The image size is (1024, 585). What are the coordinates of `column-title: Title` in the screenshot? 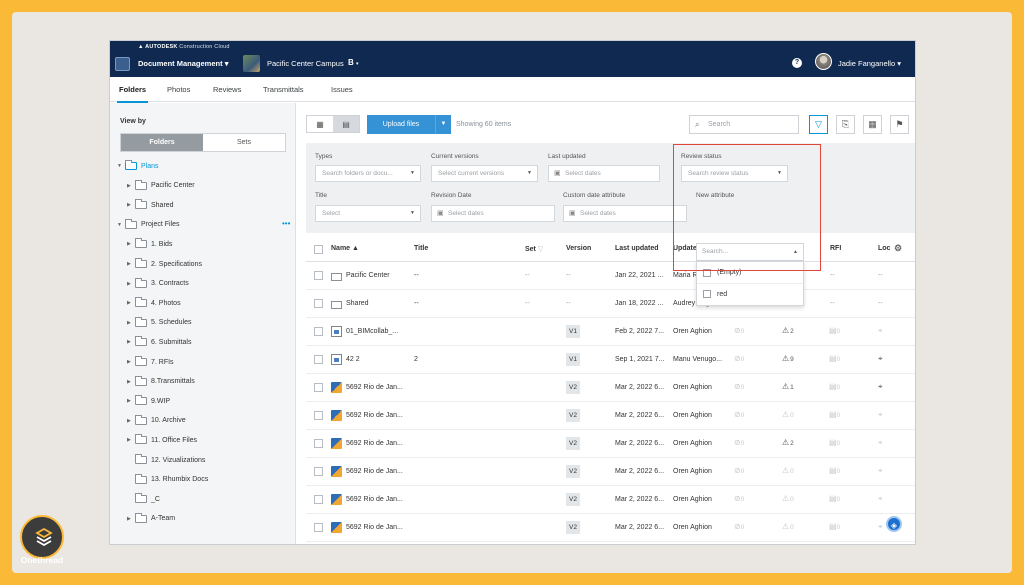 It's located at (421, 248).